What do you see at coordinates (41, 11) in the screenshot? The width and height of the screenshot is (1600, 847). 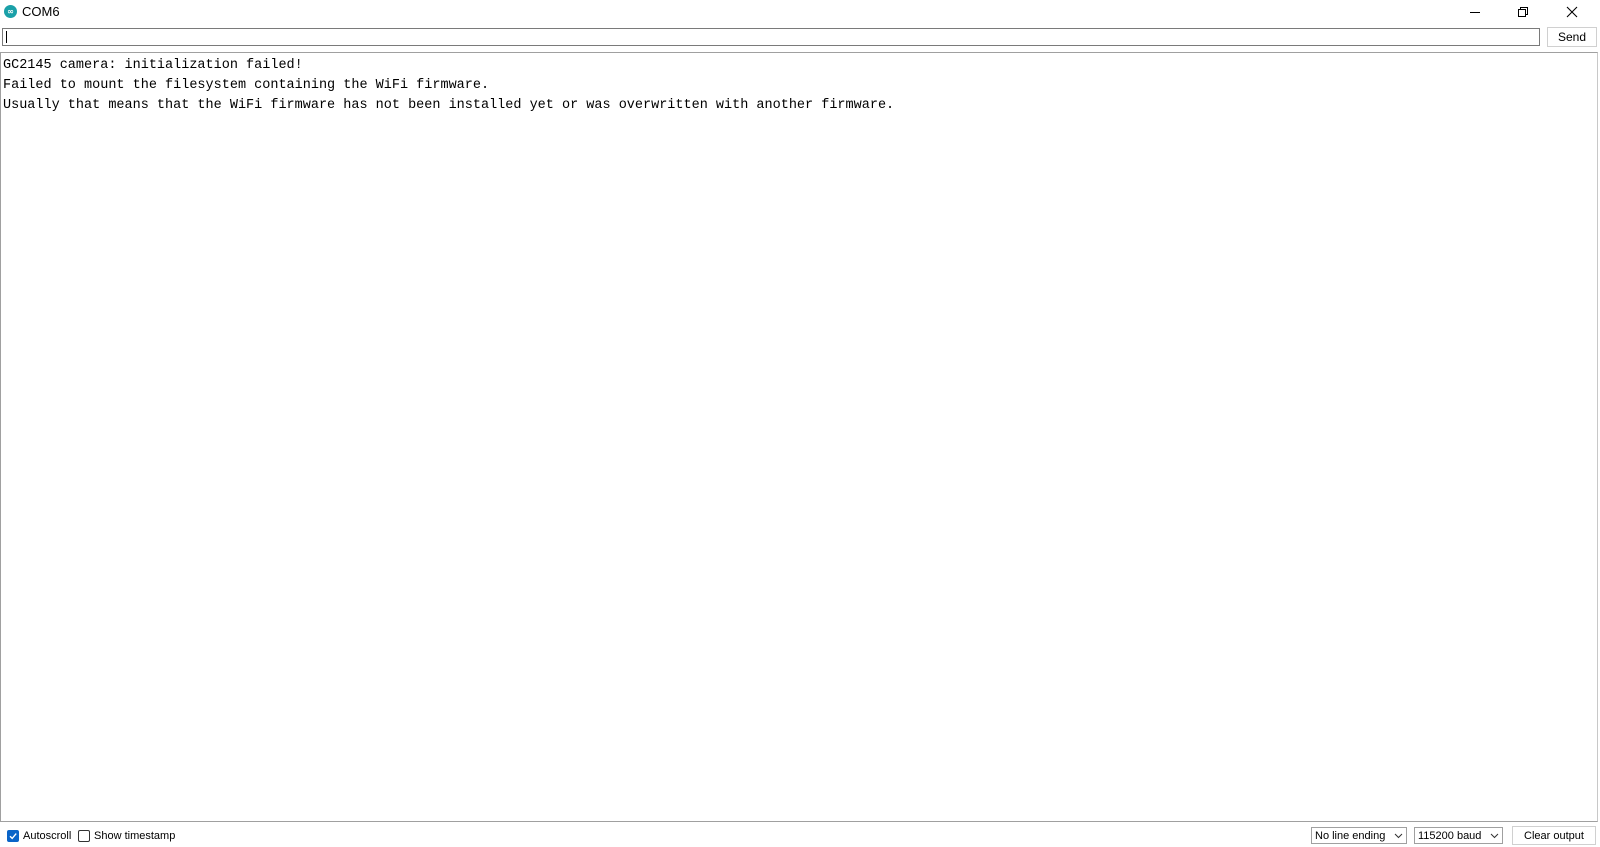 I see `window-title: COM6` at bounding box center [41, 11].